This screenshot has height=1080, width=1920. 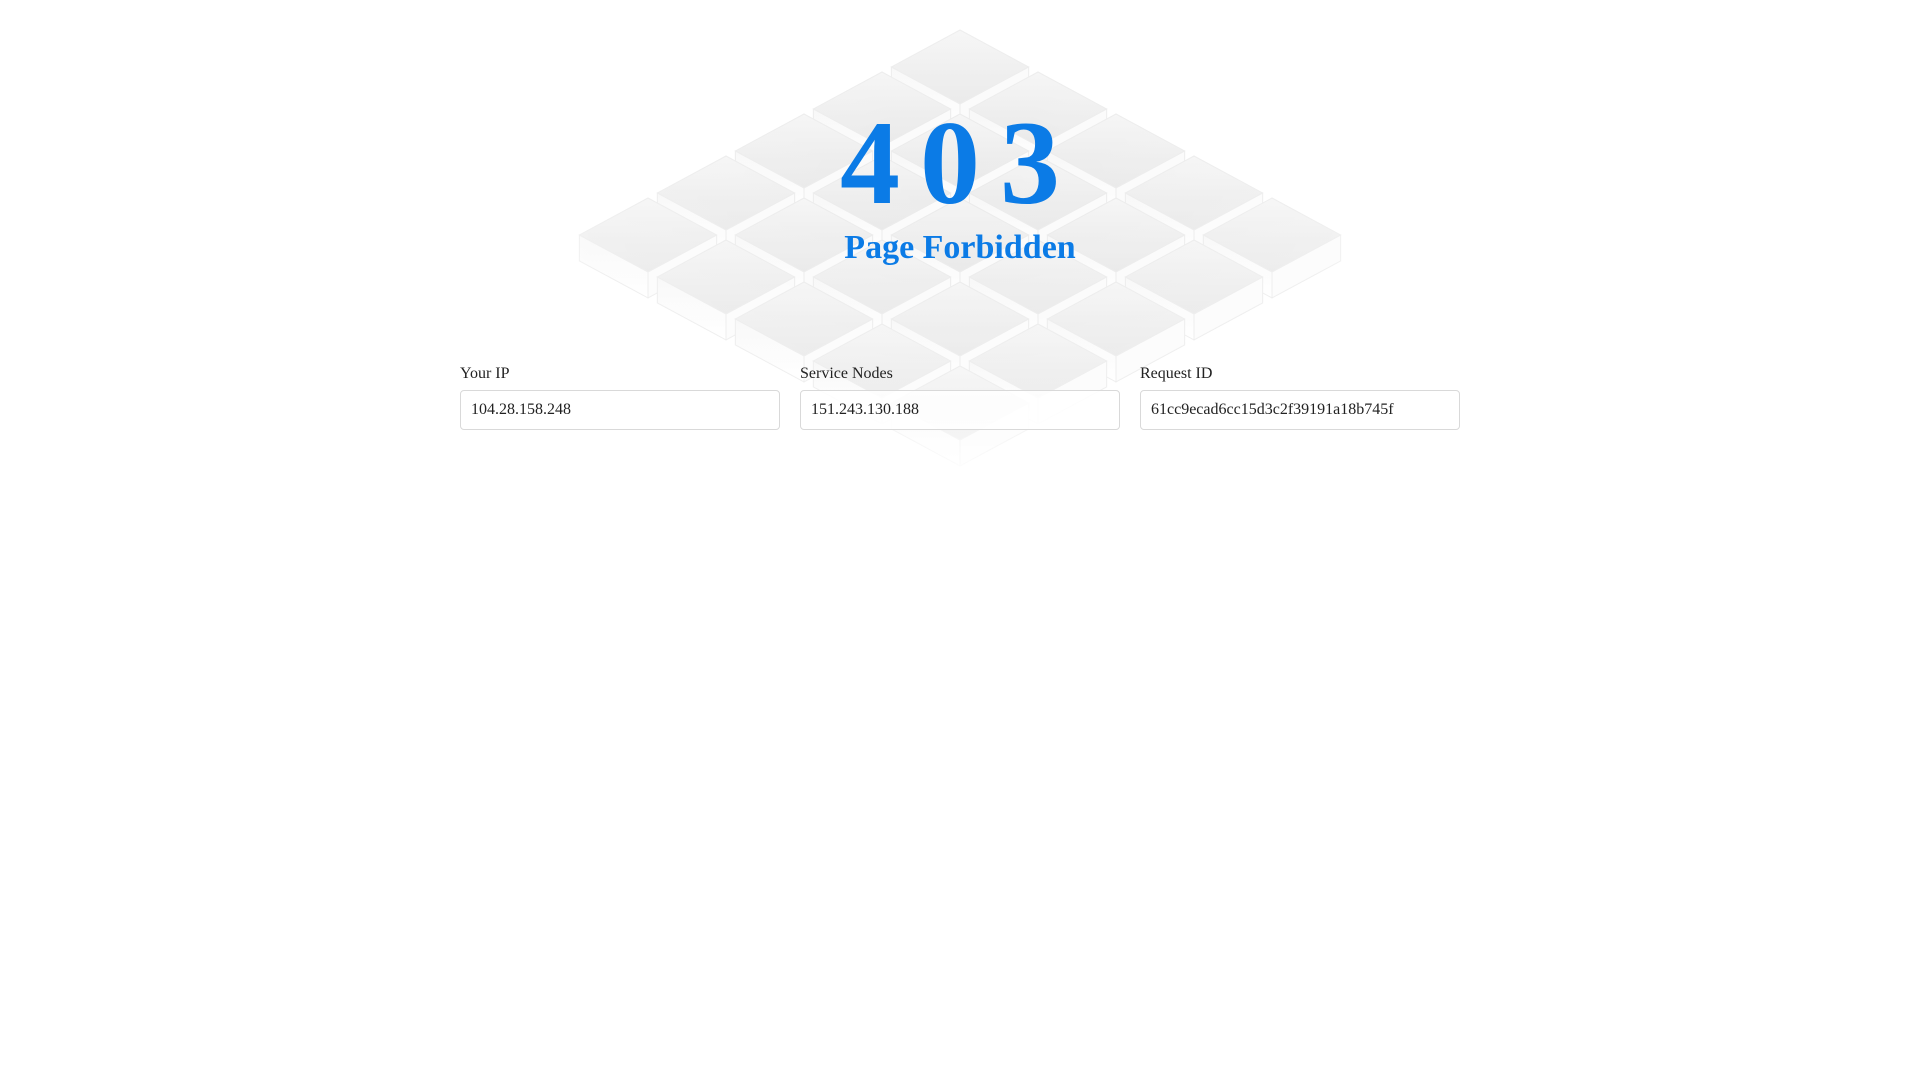 What do you see at coordinates (620, 410) in the screenshot?
I see `your-ip-value: 104.28.158.248` at bounding box center [620, 410].